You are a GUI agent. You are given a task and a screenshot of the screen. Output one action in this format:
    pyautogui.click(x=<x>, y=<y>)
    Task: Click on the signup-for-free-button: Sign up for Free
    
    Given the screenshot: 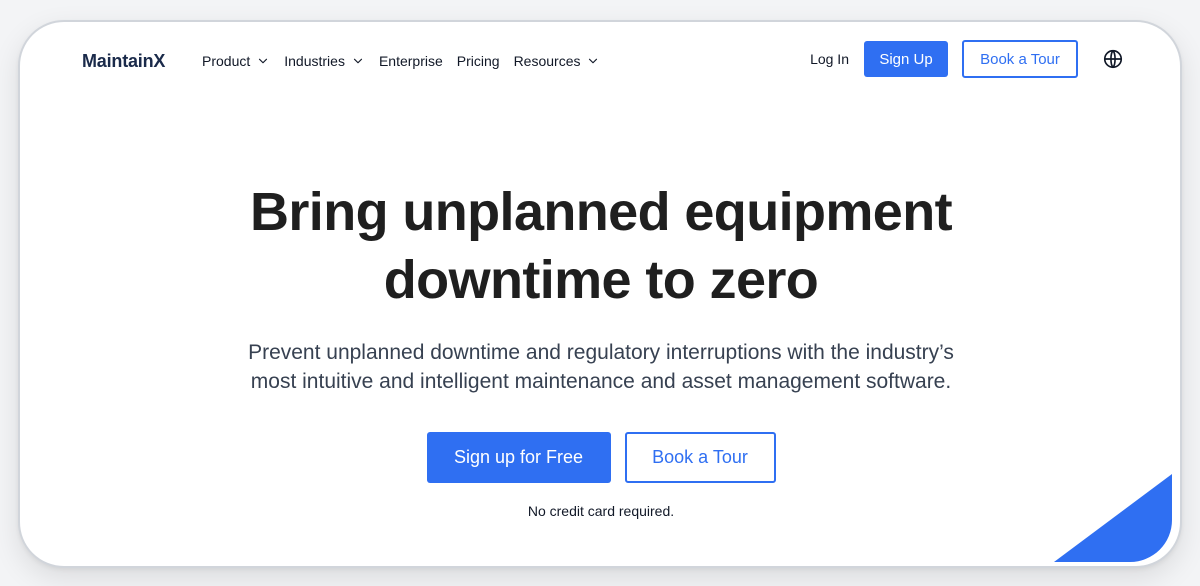 What is the action you would take?
    pyautogui.click(x=518, y=457)
    